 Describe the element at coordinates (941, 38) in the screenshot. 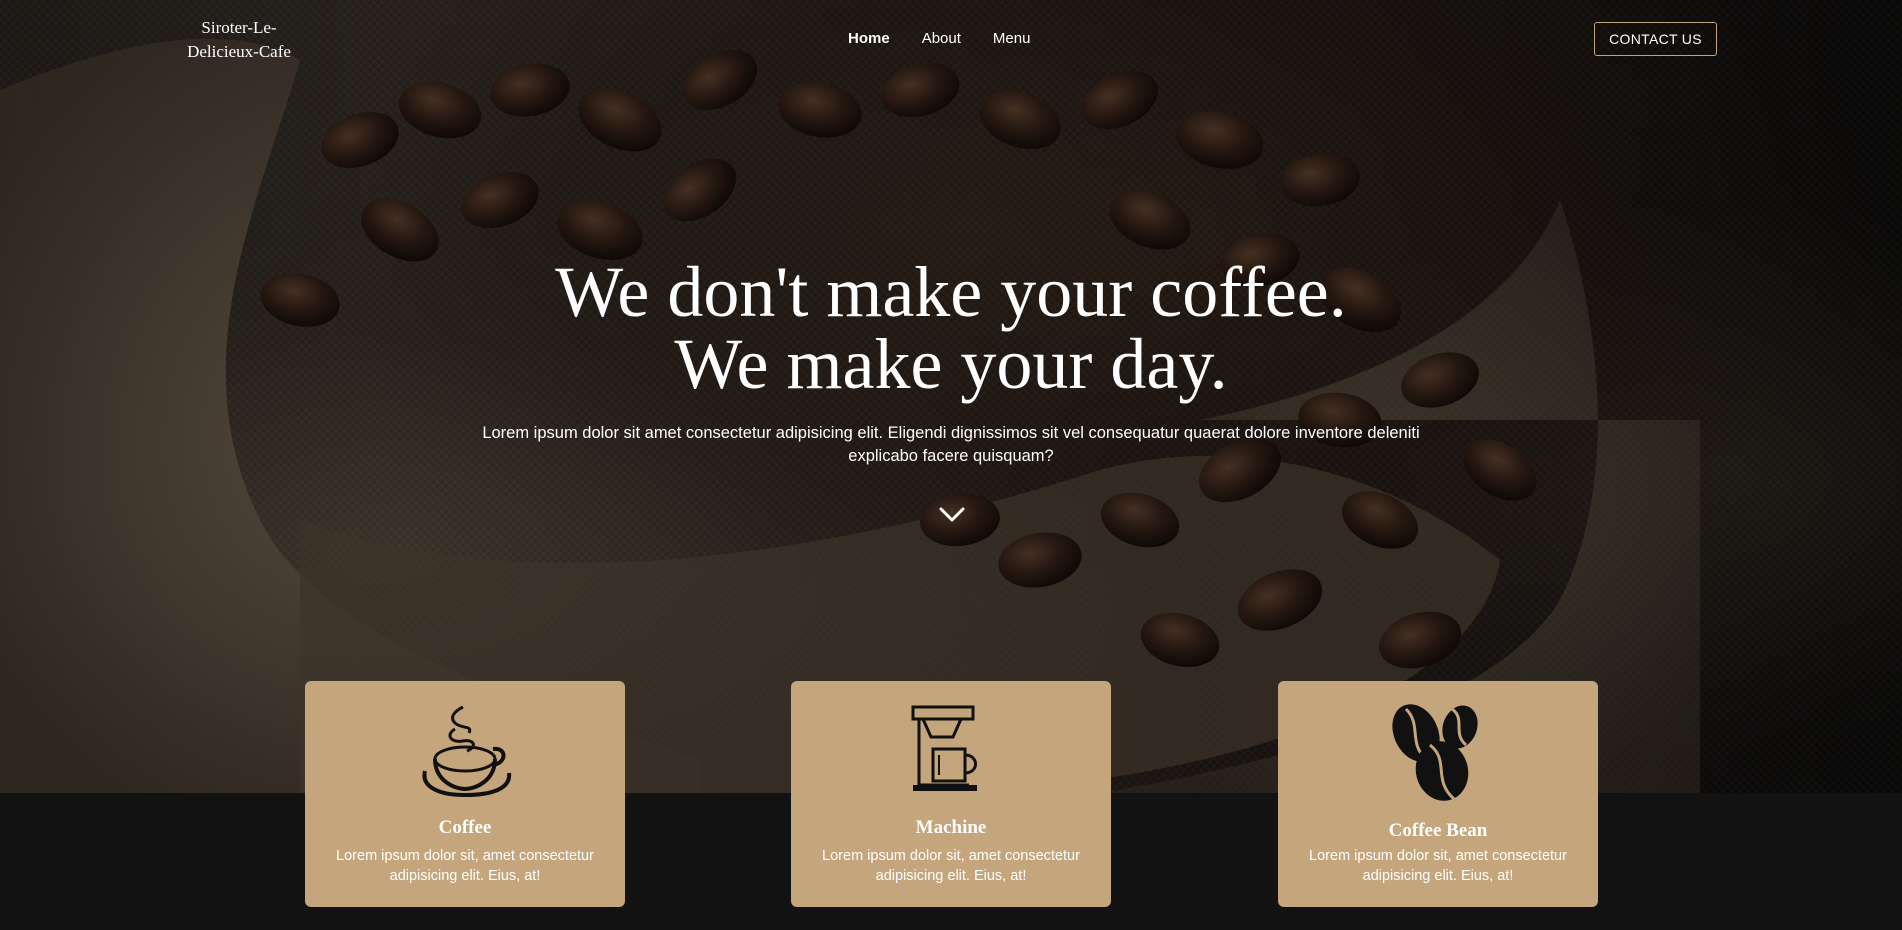

I see `nav-about-link: About` at that location.